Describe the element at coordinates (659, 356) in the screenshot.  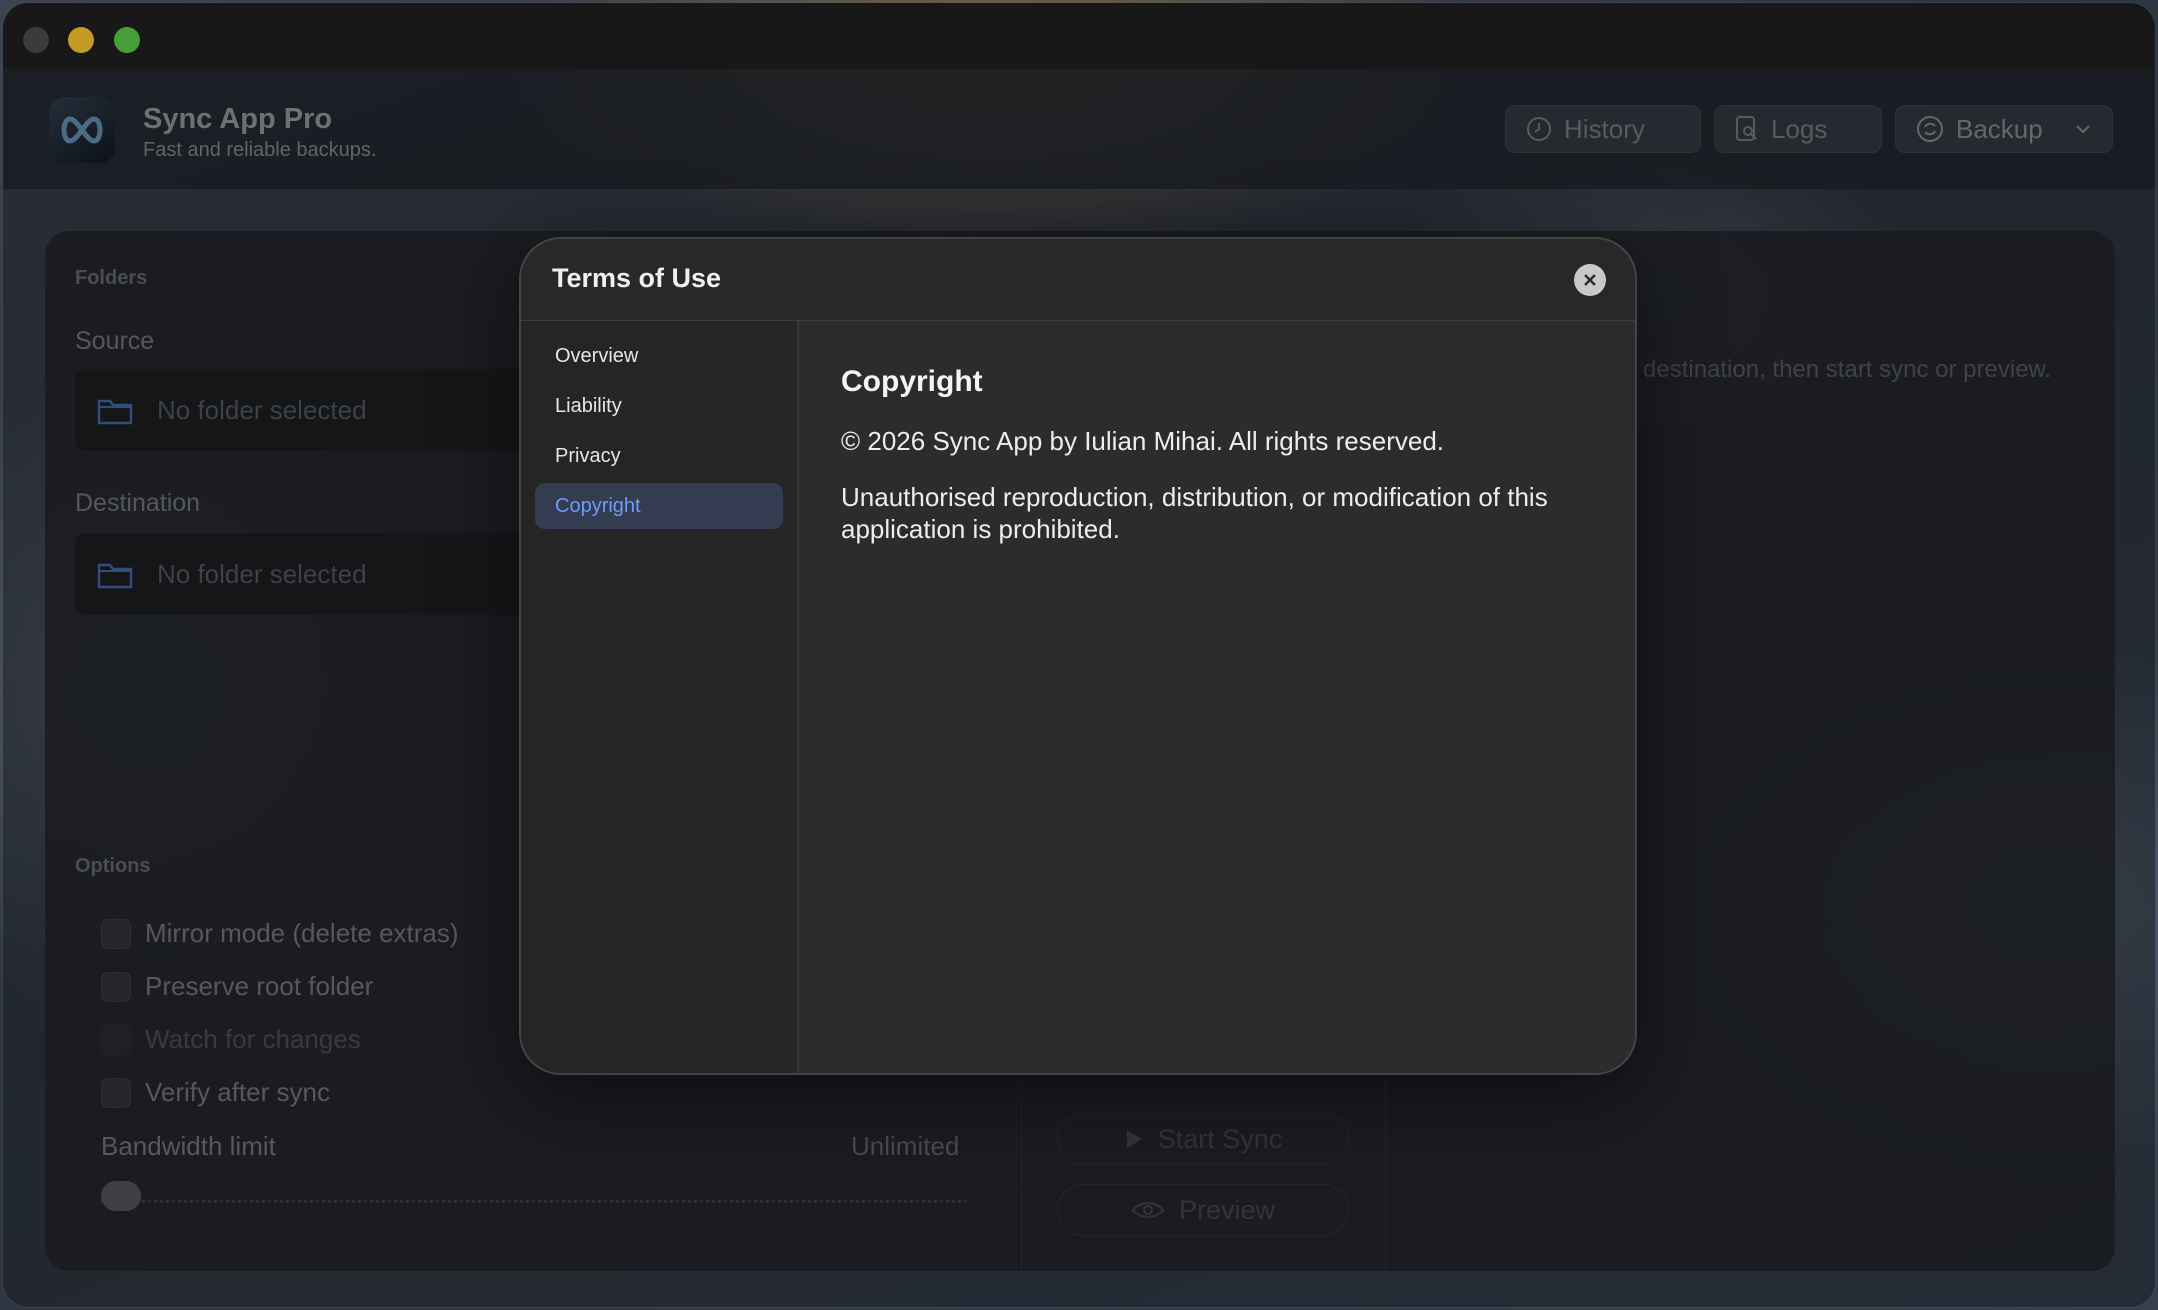
I see `nav-item-overview: Overview` at that location.